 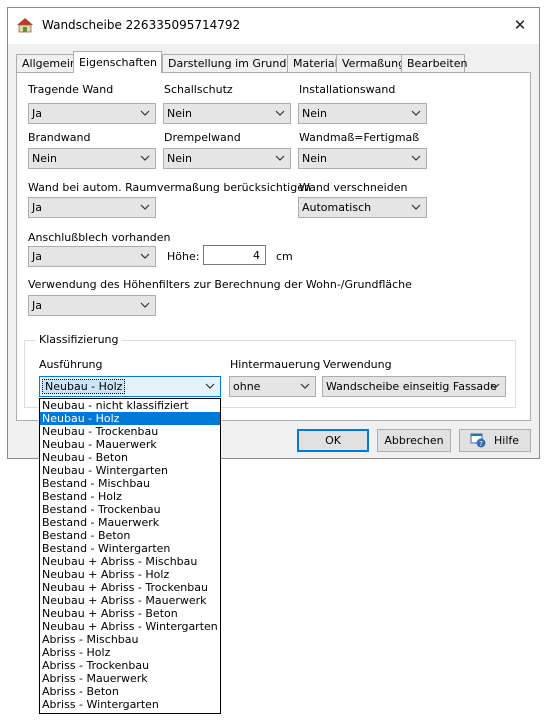 I want to click on schallschutz-value: Nein, so click(x=180, y=113).